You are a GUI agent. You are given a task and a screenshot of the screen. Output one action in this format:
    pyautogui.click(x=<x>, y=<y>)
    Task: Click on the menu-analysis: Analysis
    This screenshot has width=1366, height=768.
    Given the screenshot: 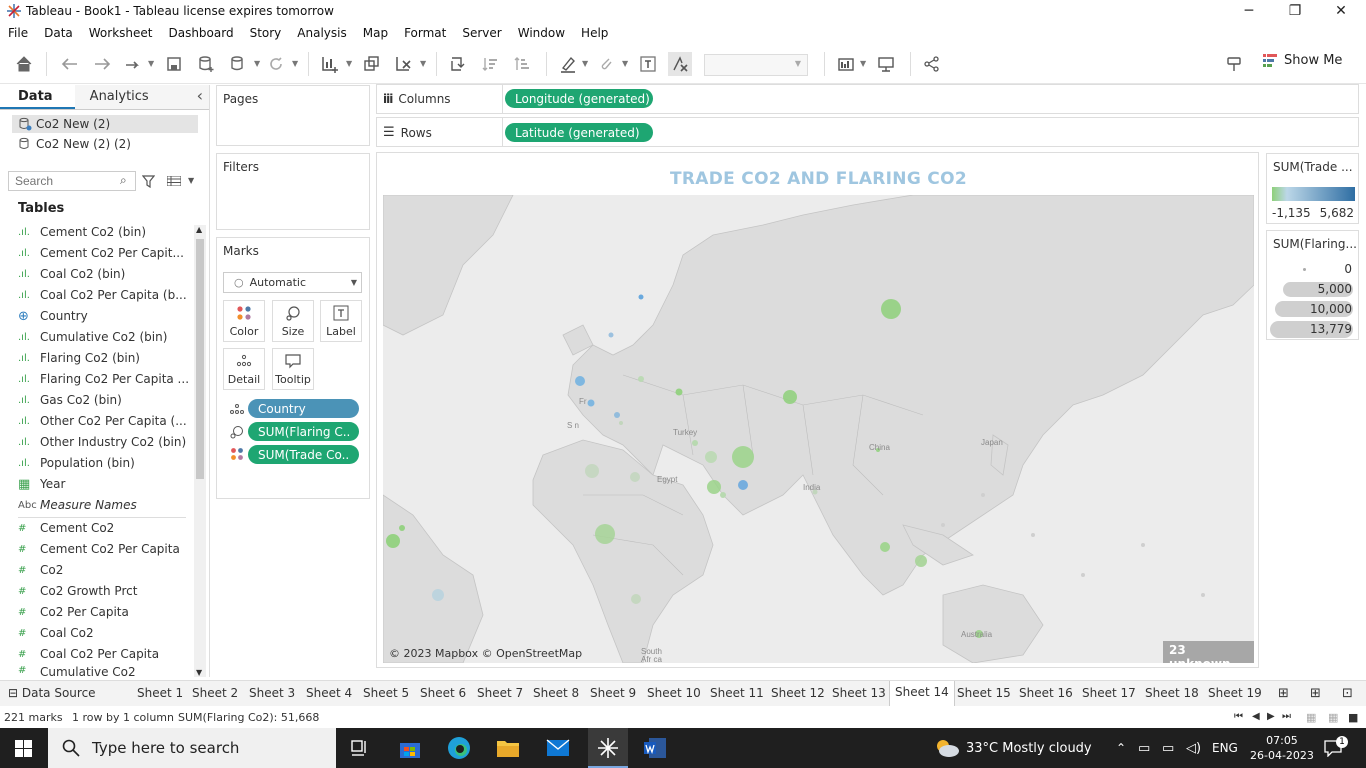 What is the action you would take?
    pyautogui.click(x=321, y=33)
    